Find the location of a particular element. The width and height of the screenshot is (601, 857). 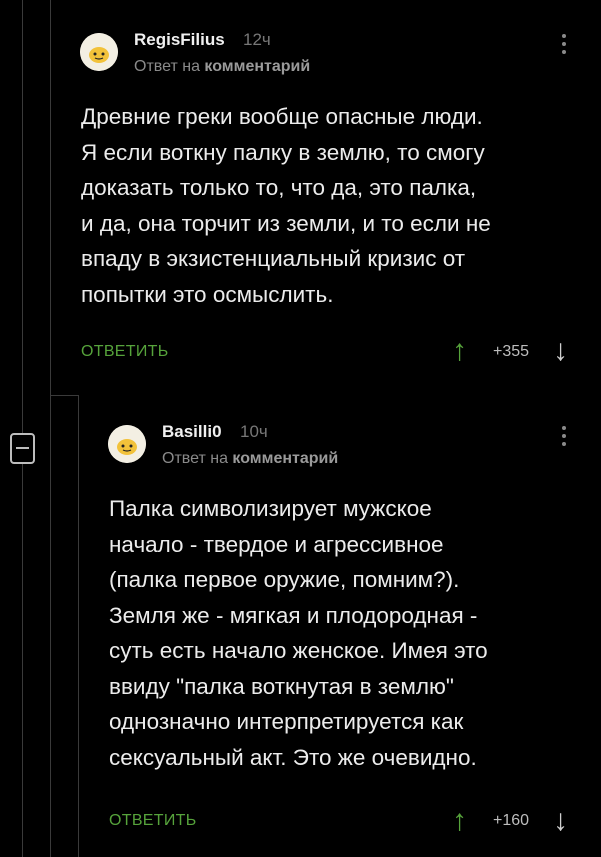

comment-time: 10ч is located at coordinates (254, 431).